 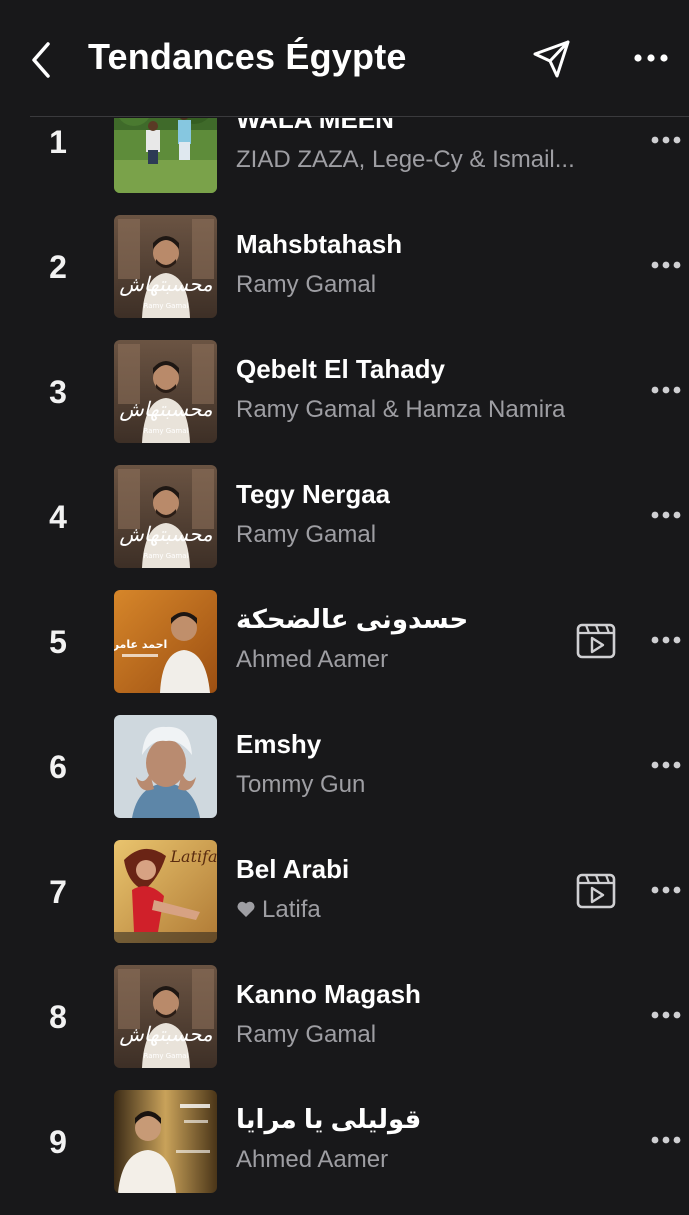 What do you see at coordinates (58, 767) in the screenshot?
I see `track-rank: 6` at bounding box center [58, 767].